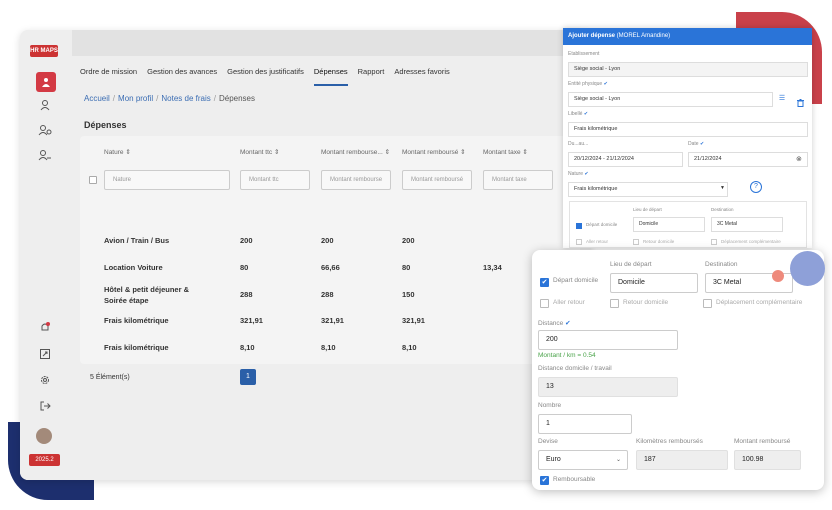  Describe the element at coordinates (331, 43) in the screenshot. I see `top-bar` at that location.